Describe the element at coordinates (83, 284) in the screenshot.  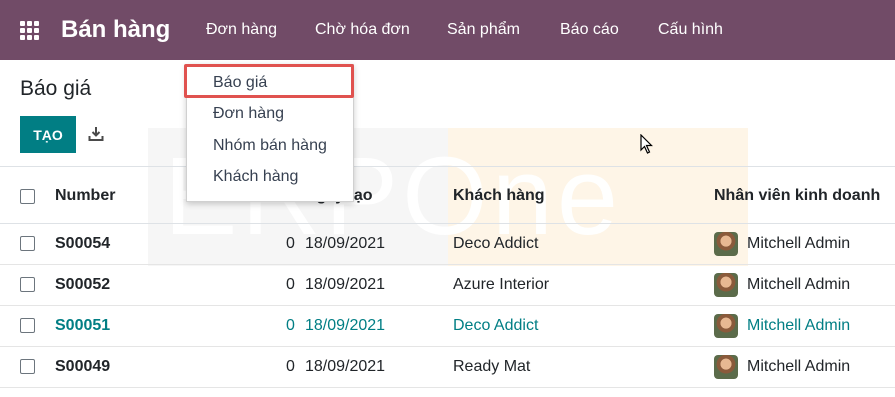
I see `cell-number: S00052` at that location.